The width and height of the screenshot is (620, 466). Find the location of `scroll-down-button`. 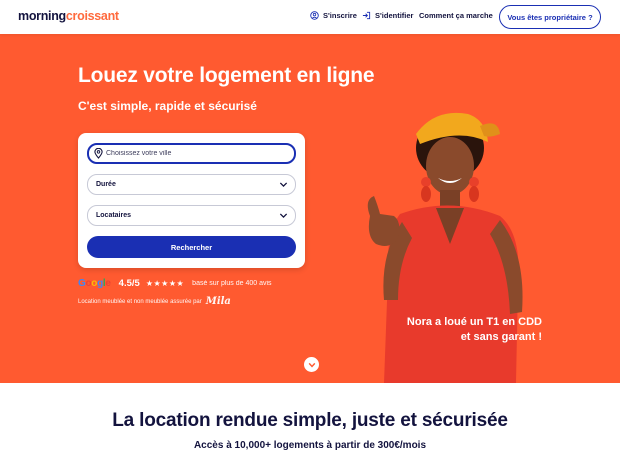

scroll-down-button is located at coordinates (311, 364).